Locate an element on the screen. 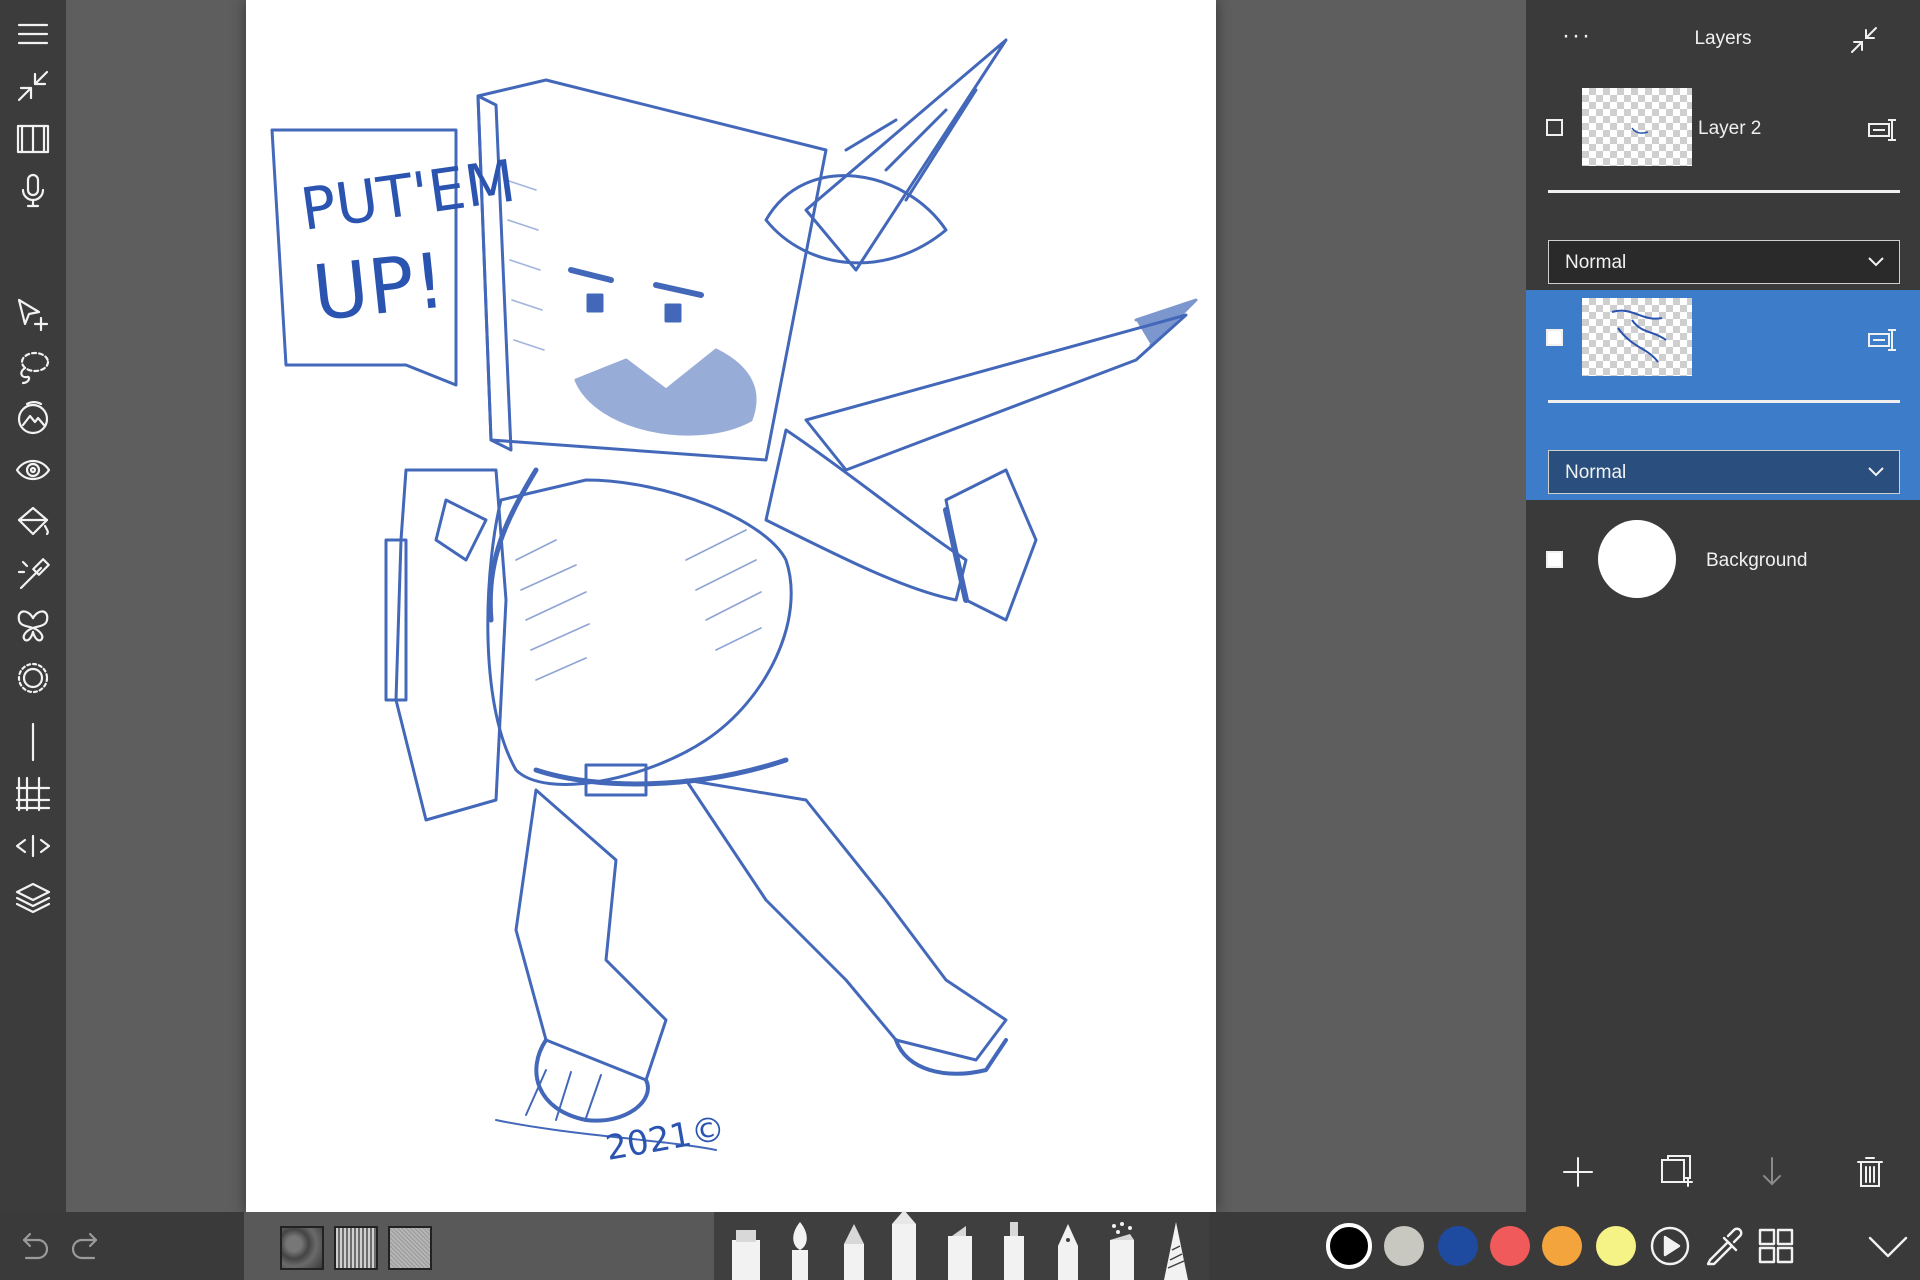  transform-icon is located at coordinates (33, 314).